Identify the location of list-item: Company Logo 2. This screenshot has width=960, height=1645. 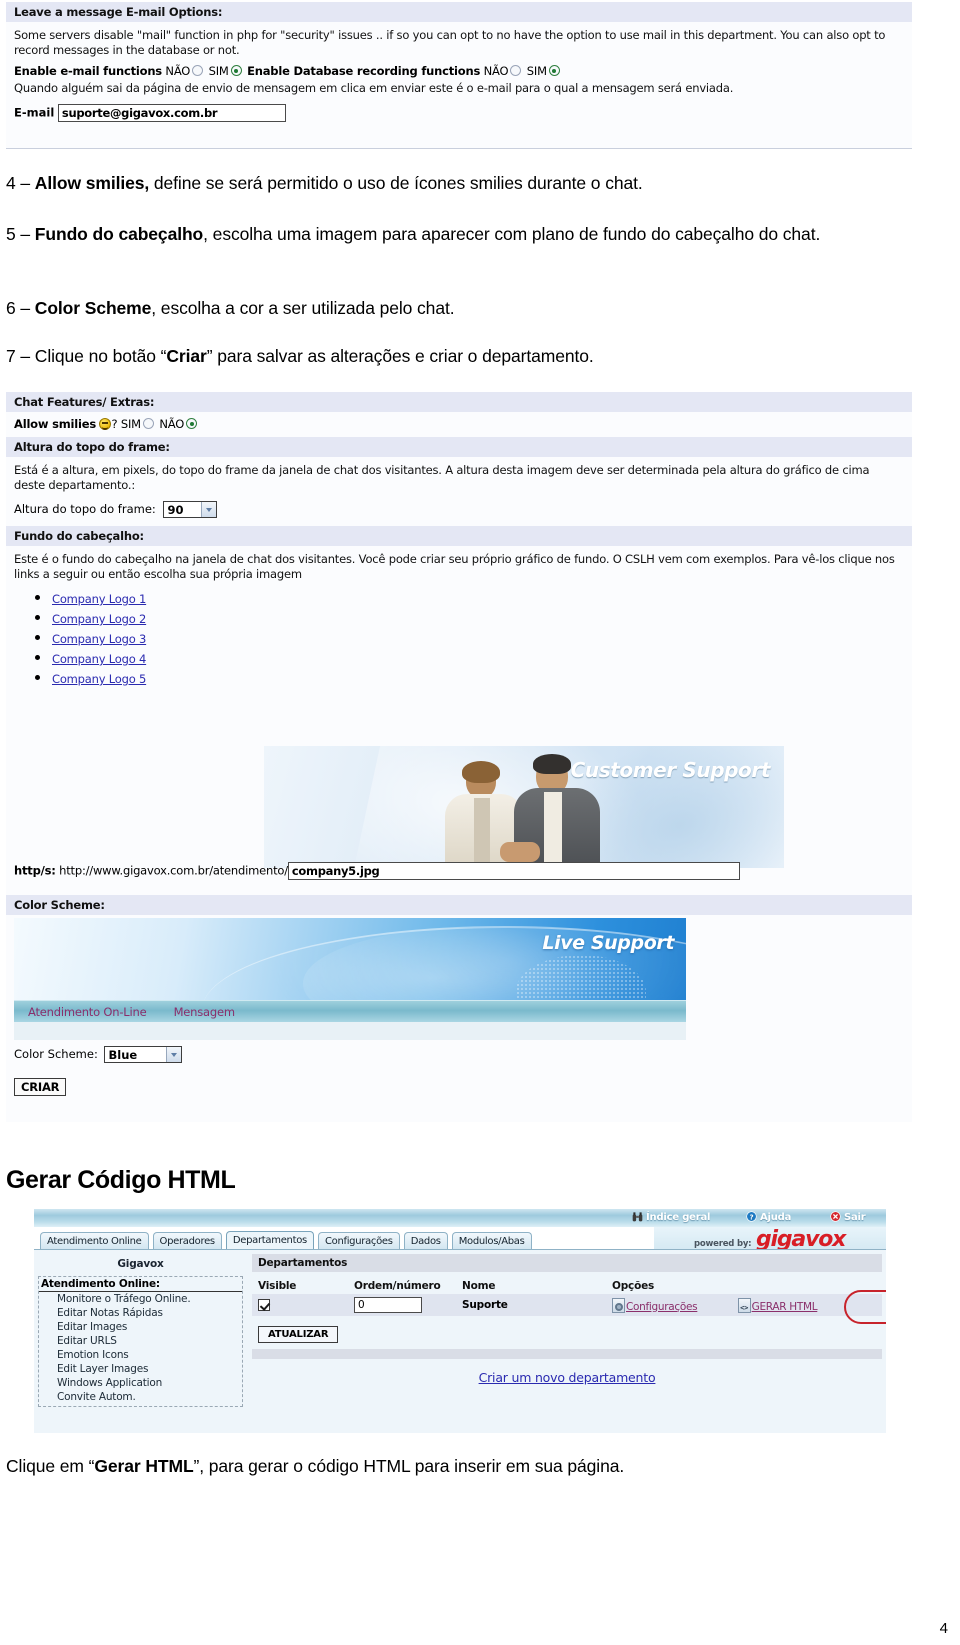
(482, 617).